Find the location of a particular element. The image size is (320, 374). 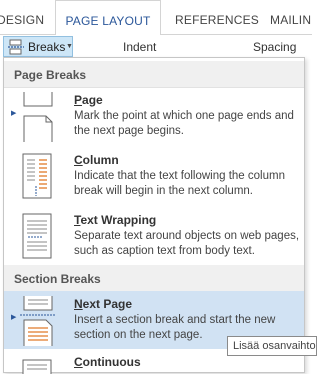

section-header-page-breaks: Page Breaks is located at coordinates (154, 74).